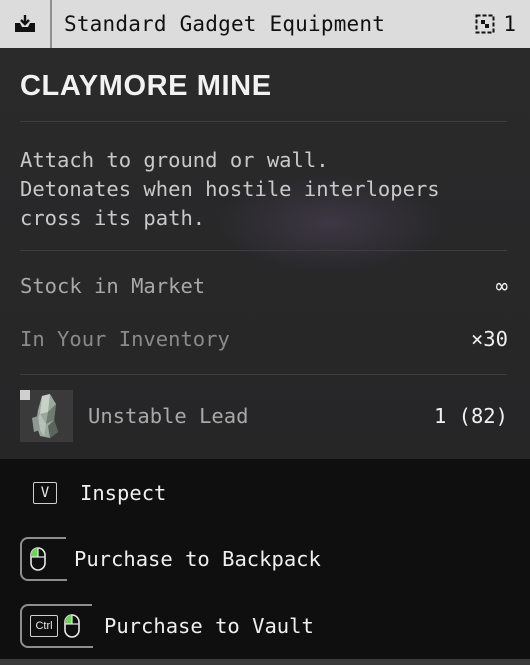  I want to click on key-v-icon: V, so click(45, 493).